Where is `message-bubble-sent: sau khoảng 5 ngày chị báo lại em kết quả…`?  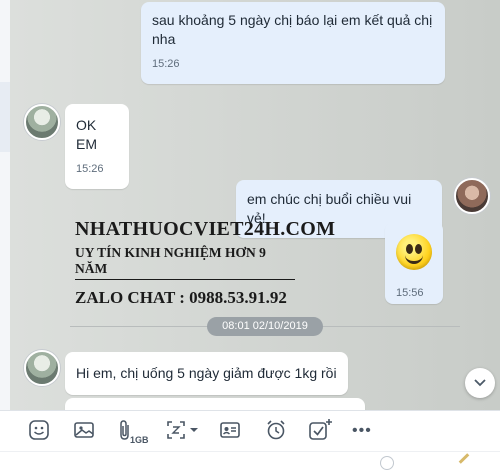
message-bubble-sent: sau khoảng 5 ngày chị báo lại em kết quả… is located at coordinates (293, 43).